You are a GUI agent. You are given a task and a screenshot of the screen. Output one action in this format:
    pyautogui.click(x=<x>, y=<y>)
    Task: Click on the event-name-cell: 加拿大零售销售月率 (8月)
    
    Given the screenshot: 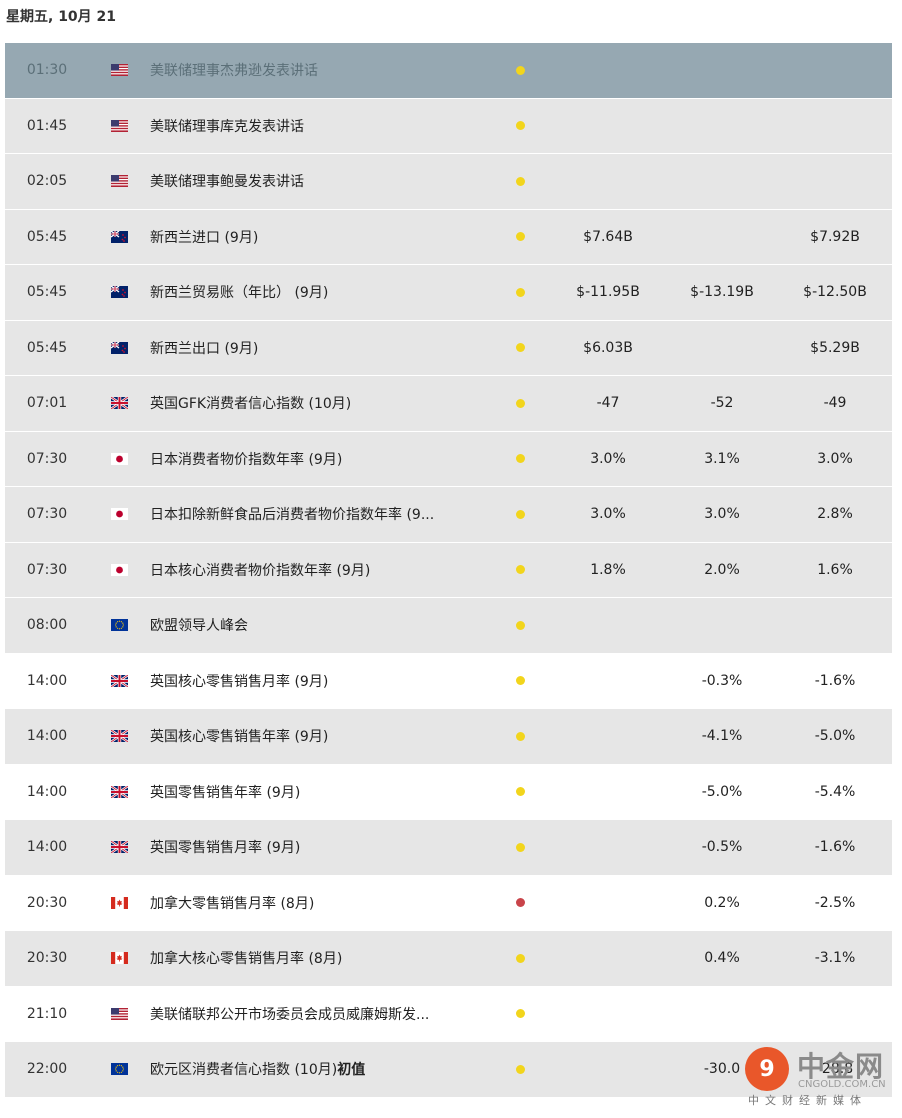 What is the action you would take?
    pyautogui.click(x=322, y=903)
    